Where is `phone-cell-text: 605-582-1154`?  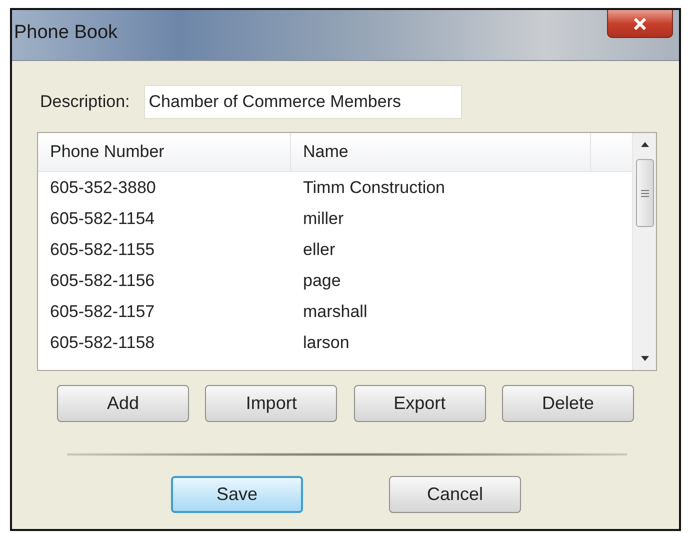 phone-cell-text: 605-582-1154 is located at coordinates (102, 218).